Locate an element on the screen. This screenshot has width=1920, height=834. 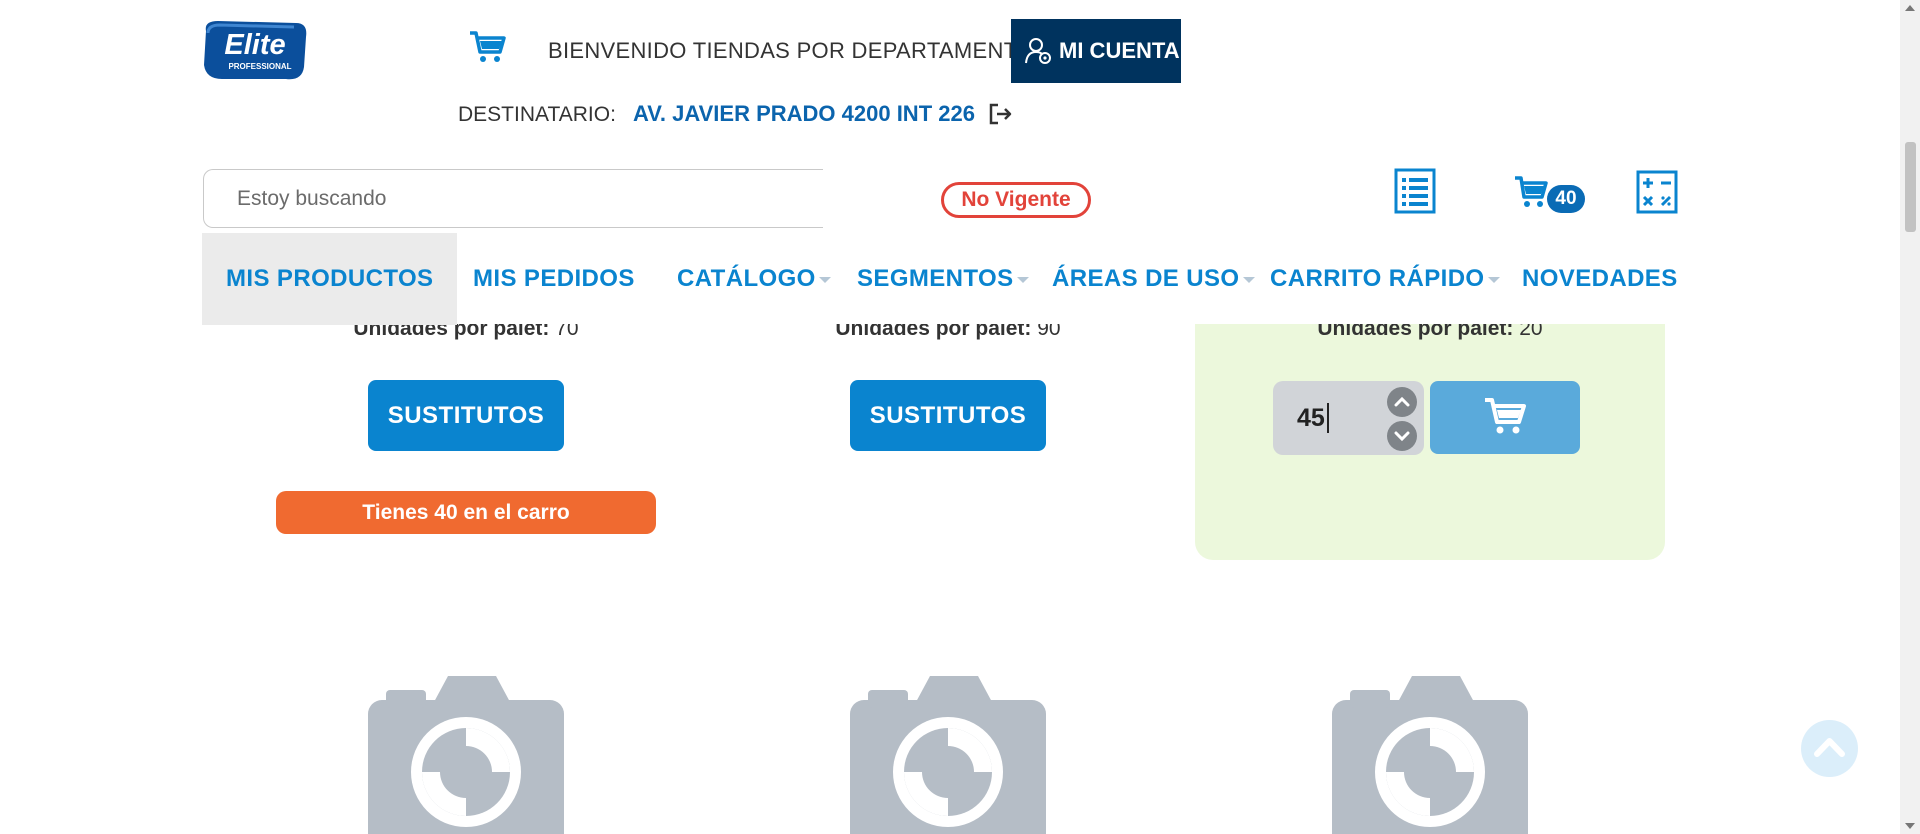
svg-text: Elite is located at coordinates (254, 45).